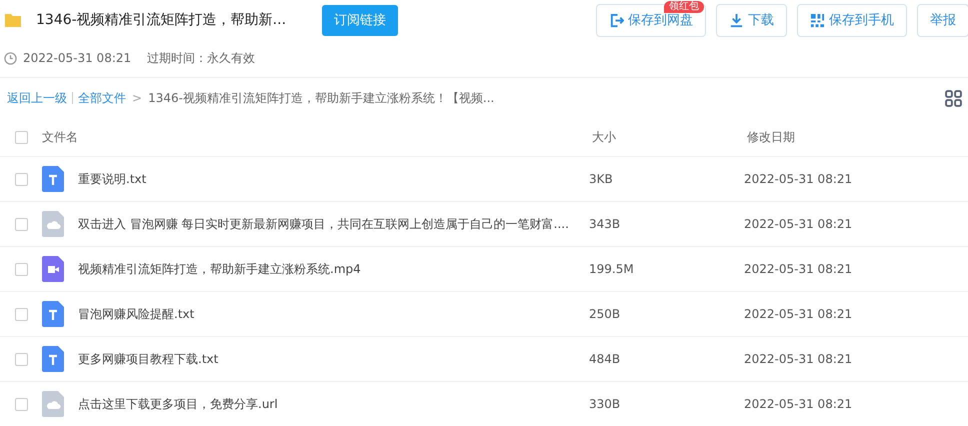 The image size is (968, 426). Describe the element at coordinates (601, 179) in the screenshot. I see `file-size: 3KB` at that location.